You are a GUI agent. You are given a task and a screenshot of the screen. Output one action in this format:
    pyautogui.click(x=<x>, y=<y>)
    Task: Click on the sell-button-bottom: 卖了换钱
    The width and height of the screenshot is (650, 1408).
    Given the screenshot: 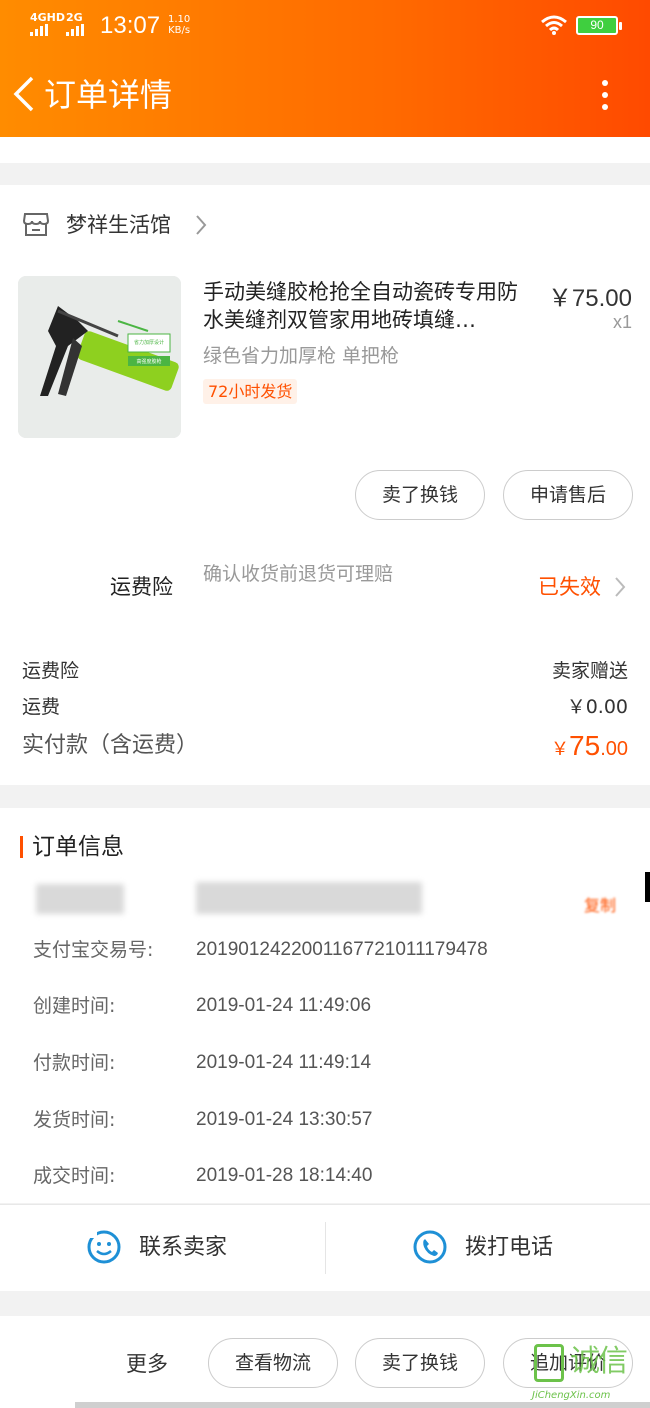 What is the action you would take?
    pyautogui.click(x=420, y=1363)
    